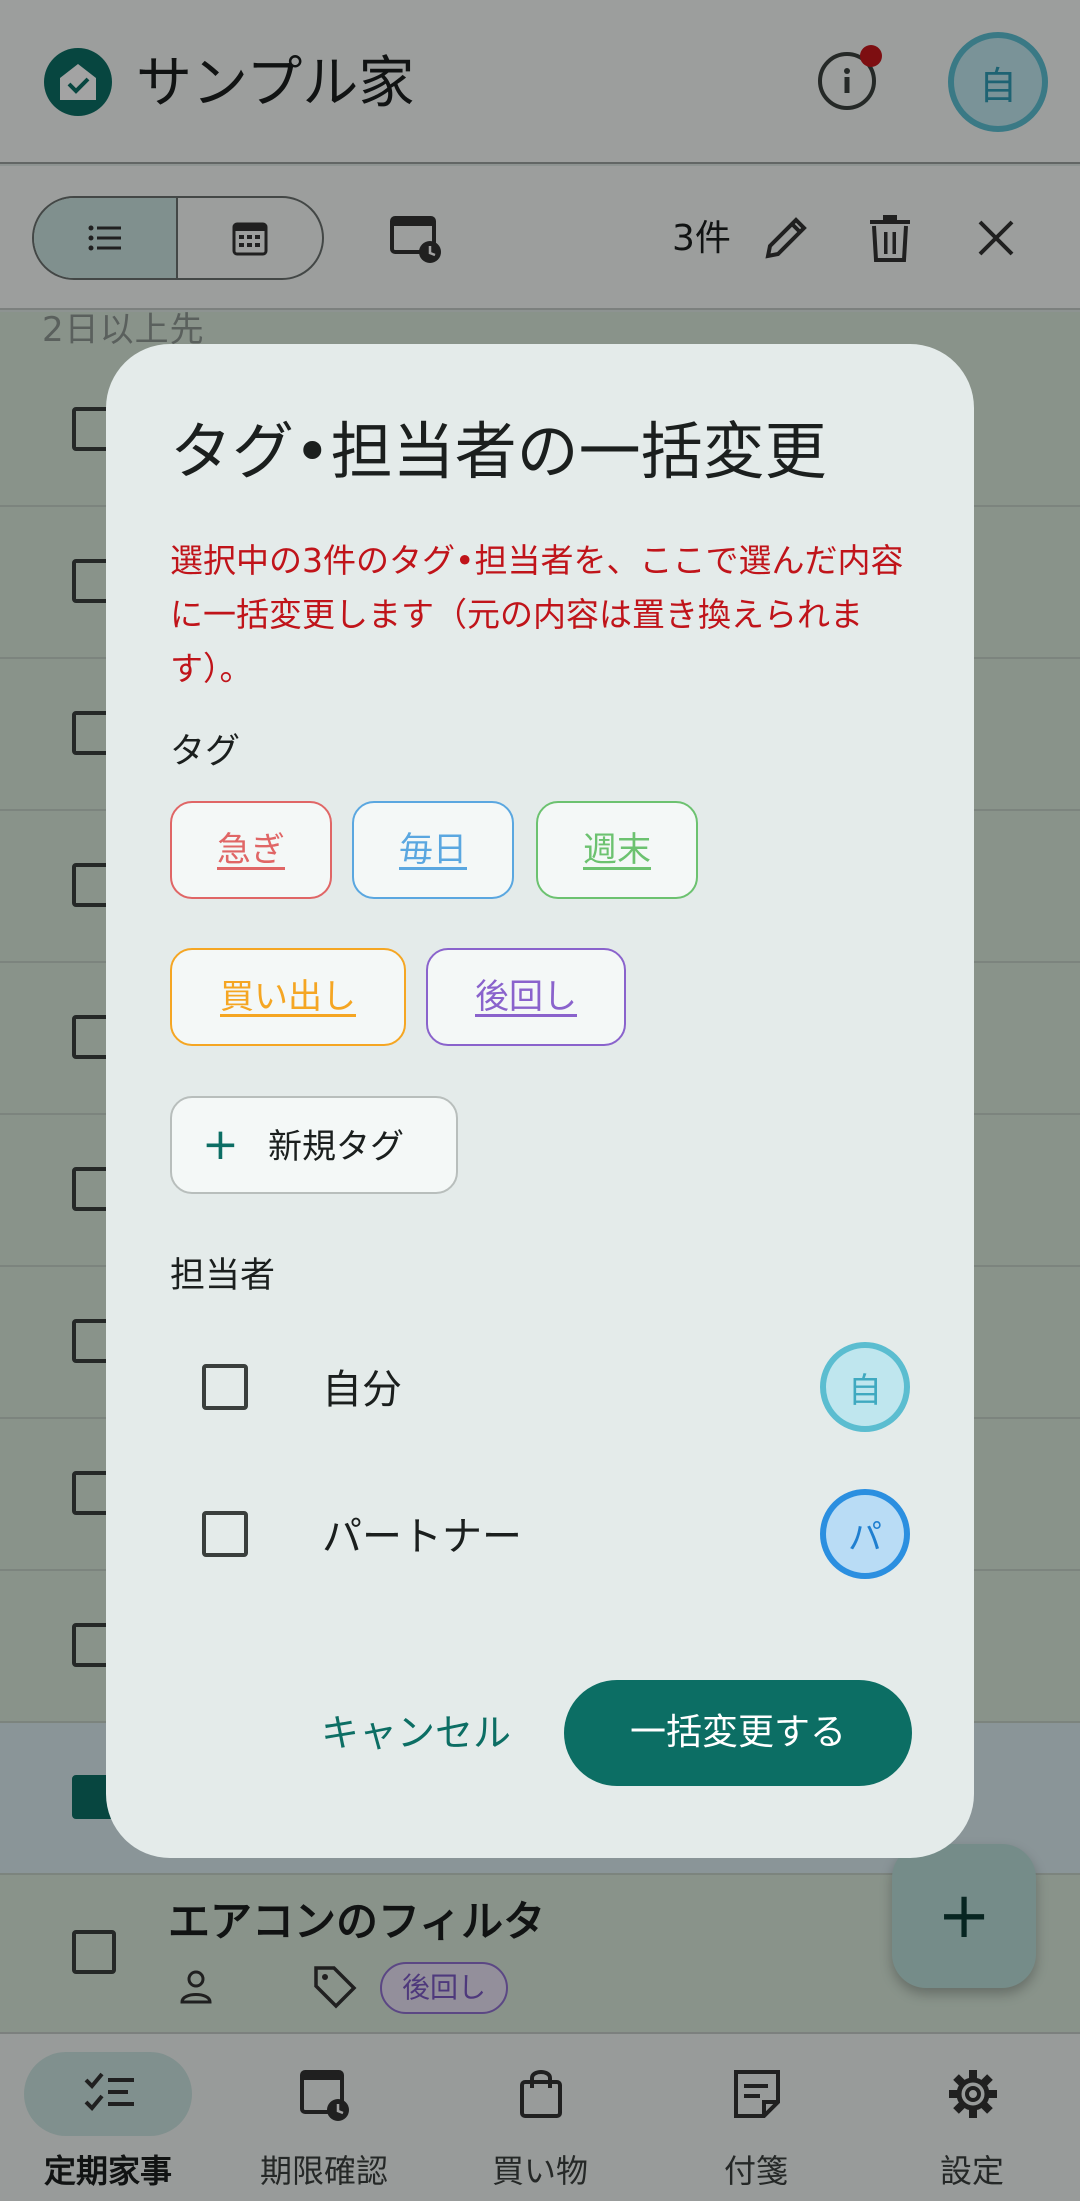  I want to click on new-tag-button: + 新規タグ, so click(314, 1145).